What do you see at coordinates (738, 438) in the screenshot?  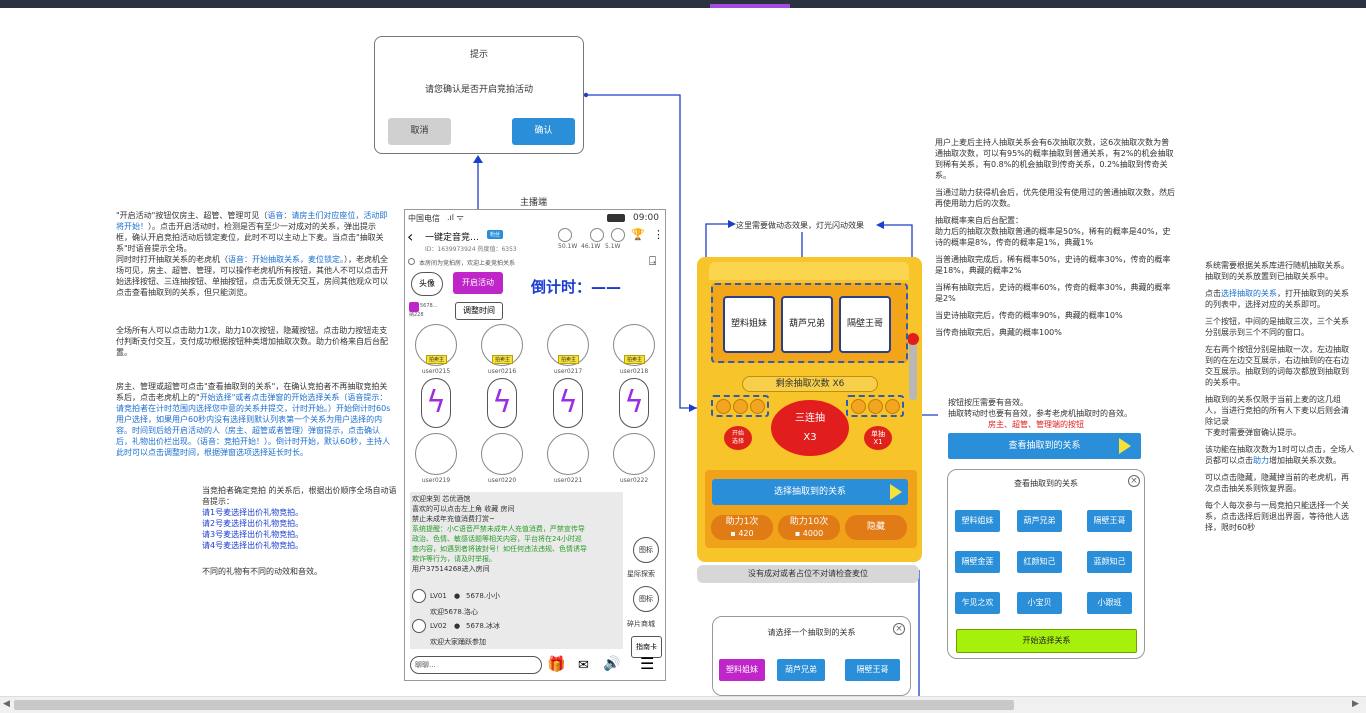 I see `start-select-button: 开始 选择` at bounding box center [738, 438].